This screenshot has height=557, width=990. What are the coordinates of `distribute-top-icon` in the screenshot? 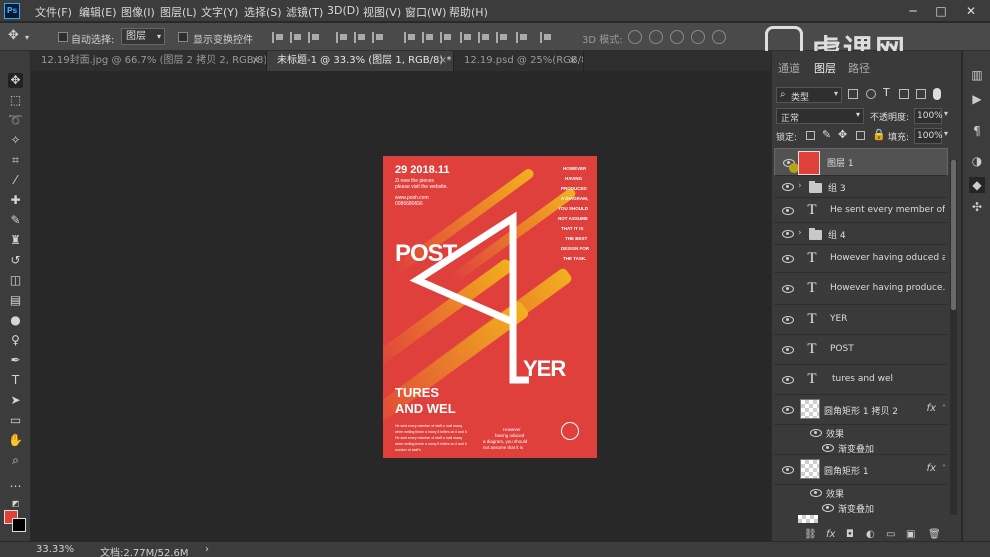 It's located at (410, 37).